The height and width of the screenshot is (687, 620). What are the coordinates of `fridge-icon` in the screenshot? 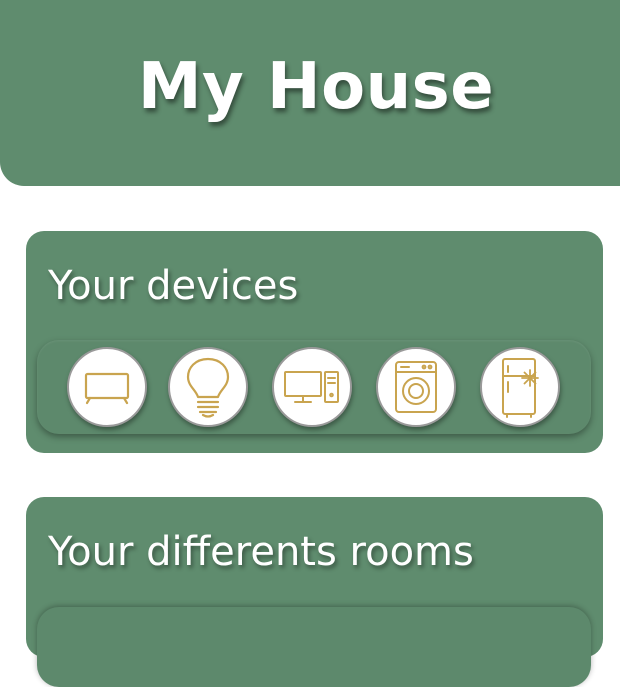 It's located at (520, 388).